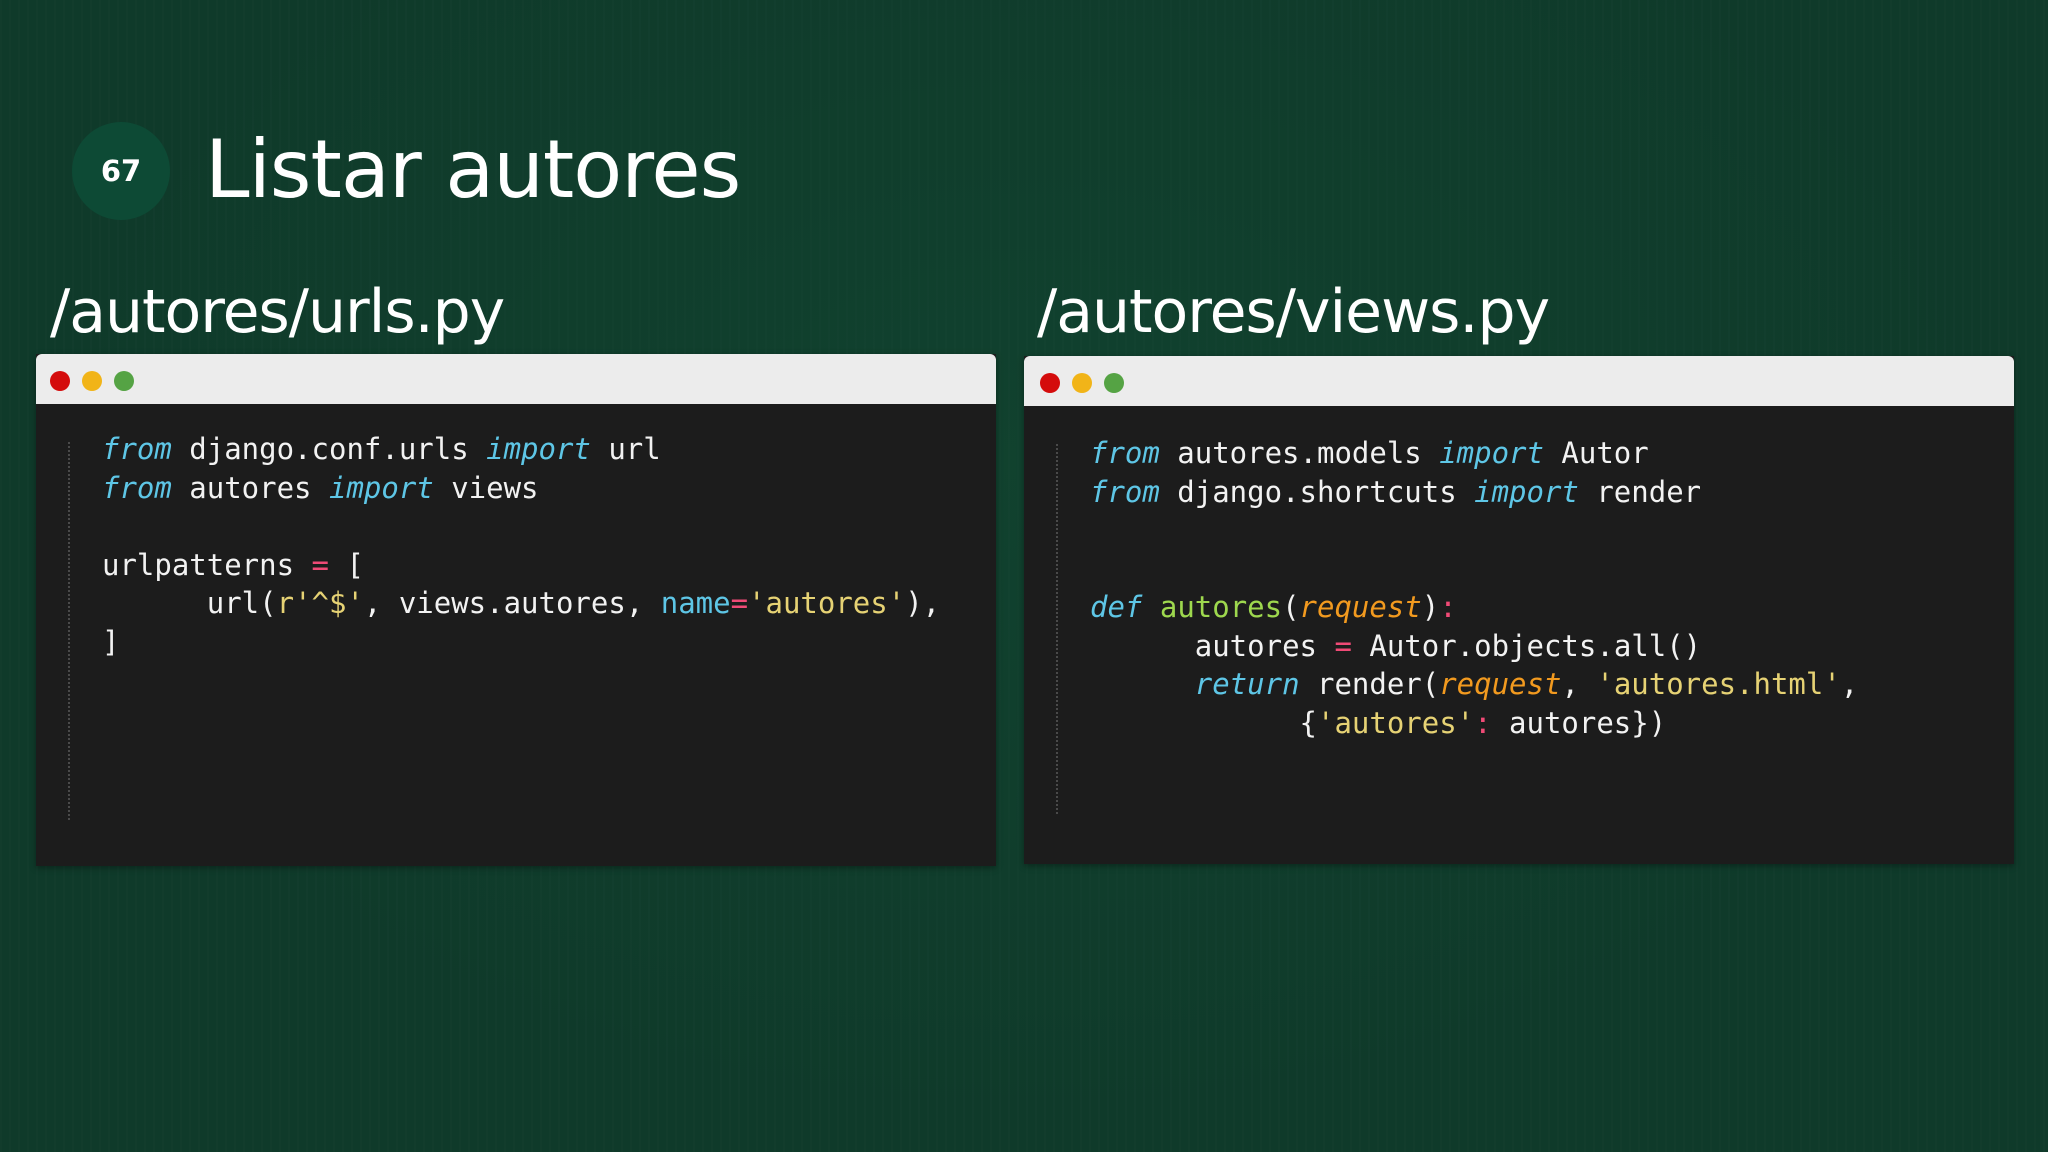  Describe the element at coordinates (381, 449) in the screenshot. I see `code-line: from django.conf.urls import url` at that location.